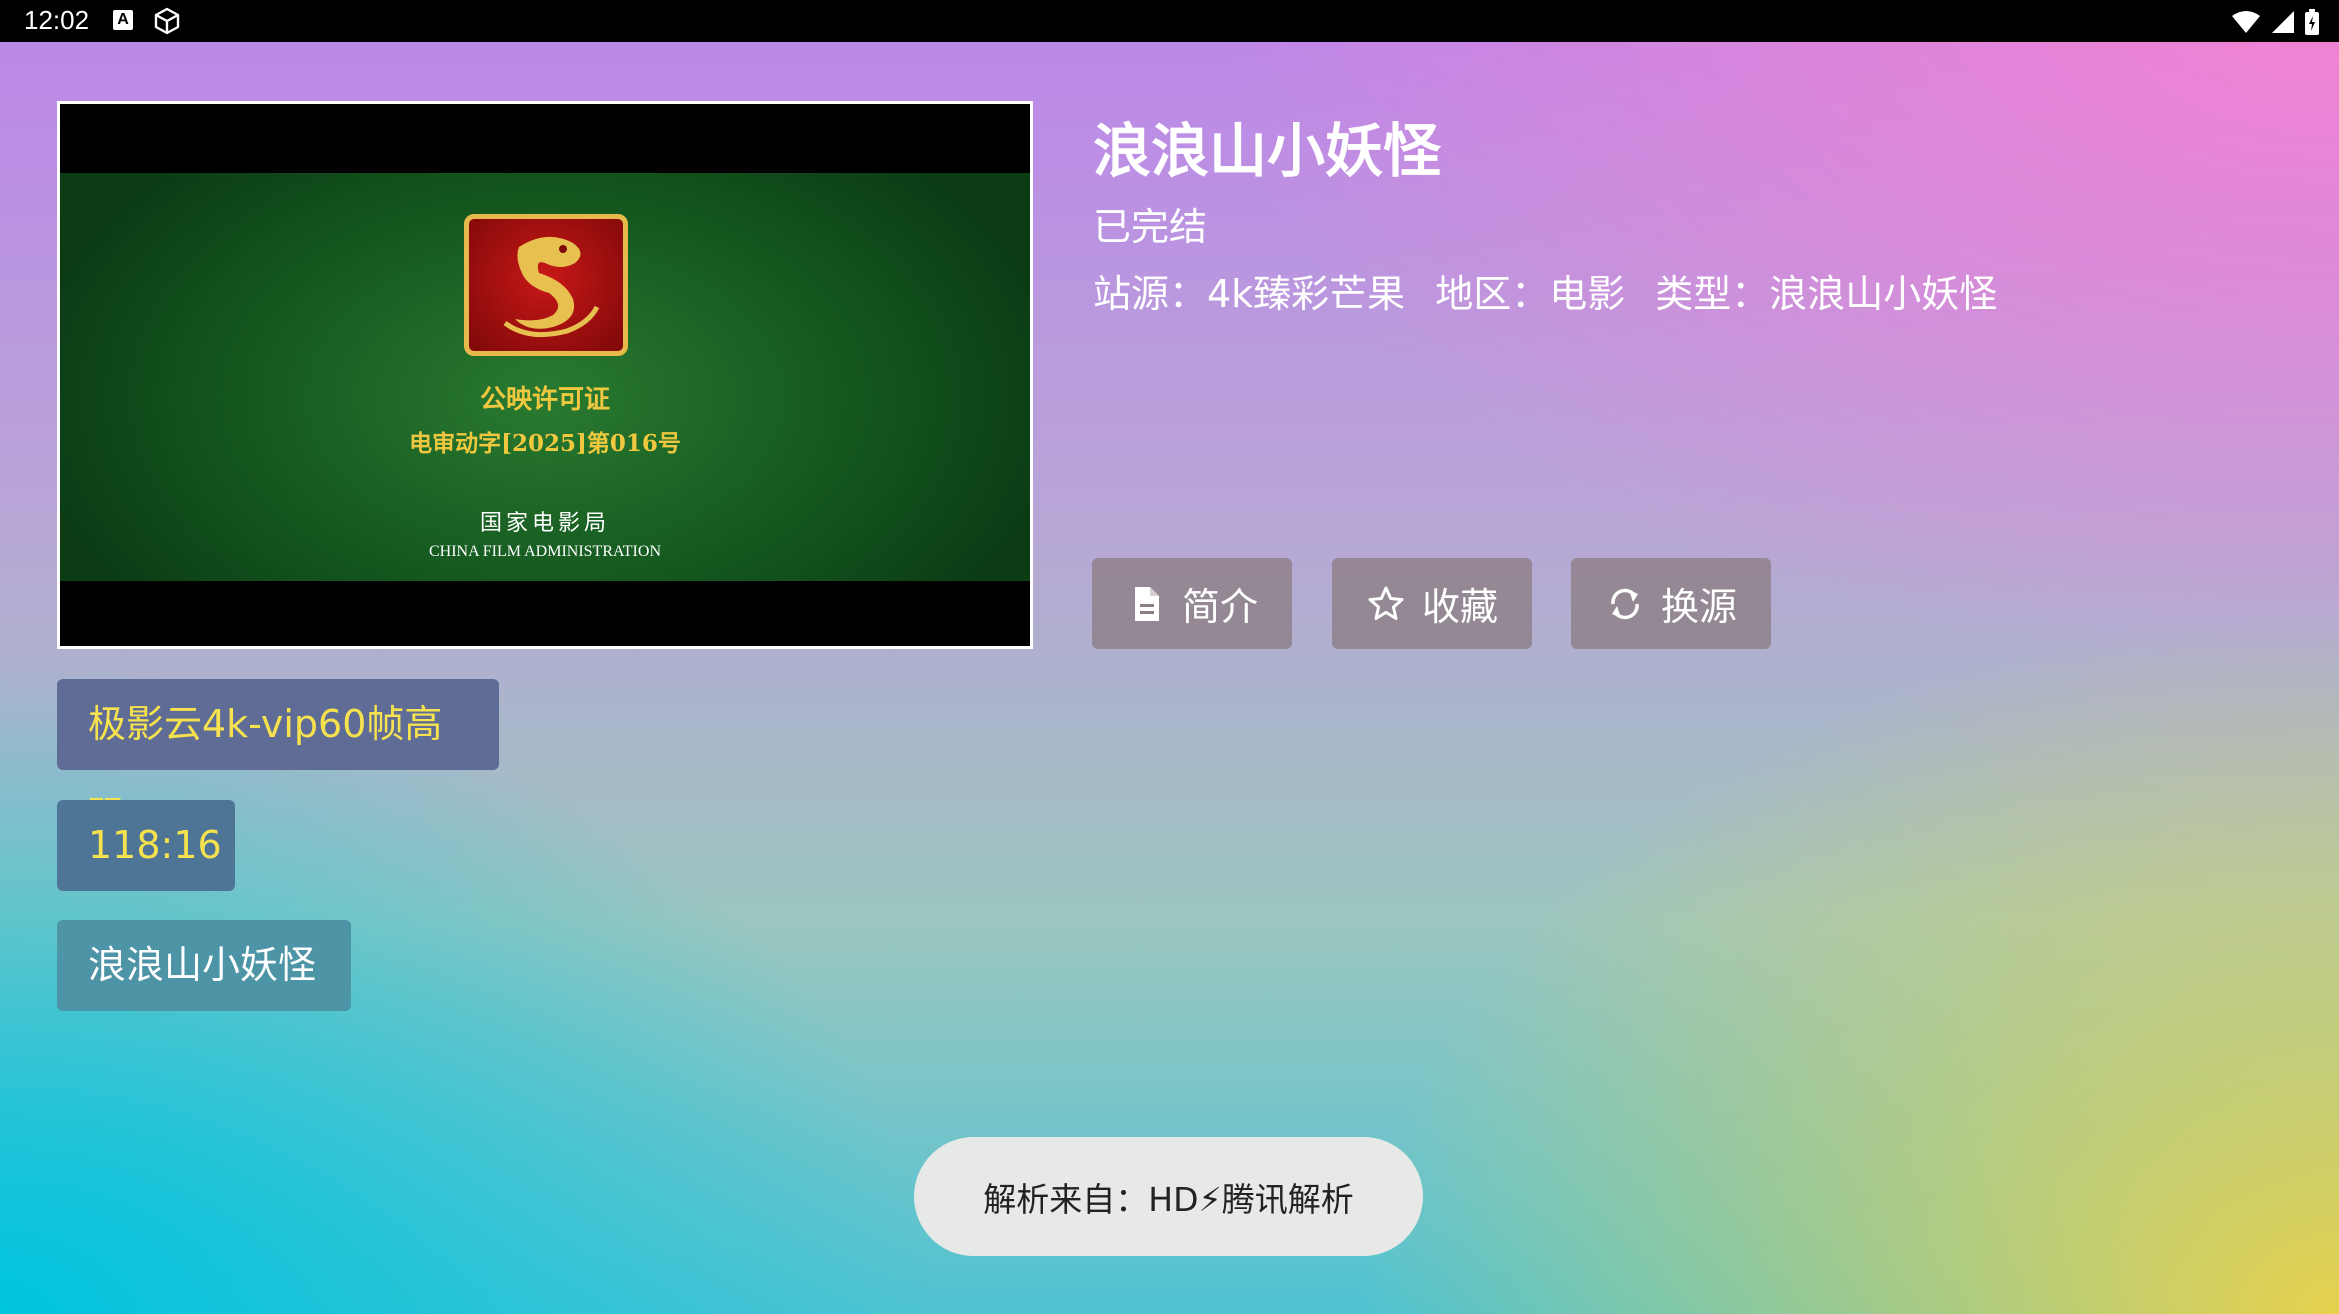 The image size is (2339, 1314). I want to click on genre: 类型：浪浪山小妖怪, so click(1826, 294).